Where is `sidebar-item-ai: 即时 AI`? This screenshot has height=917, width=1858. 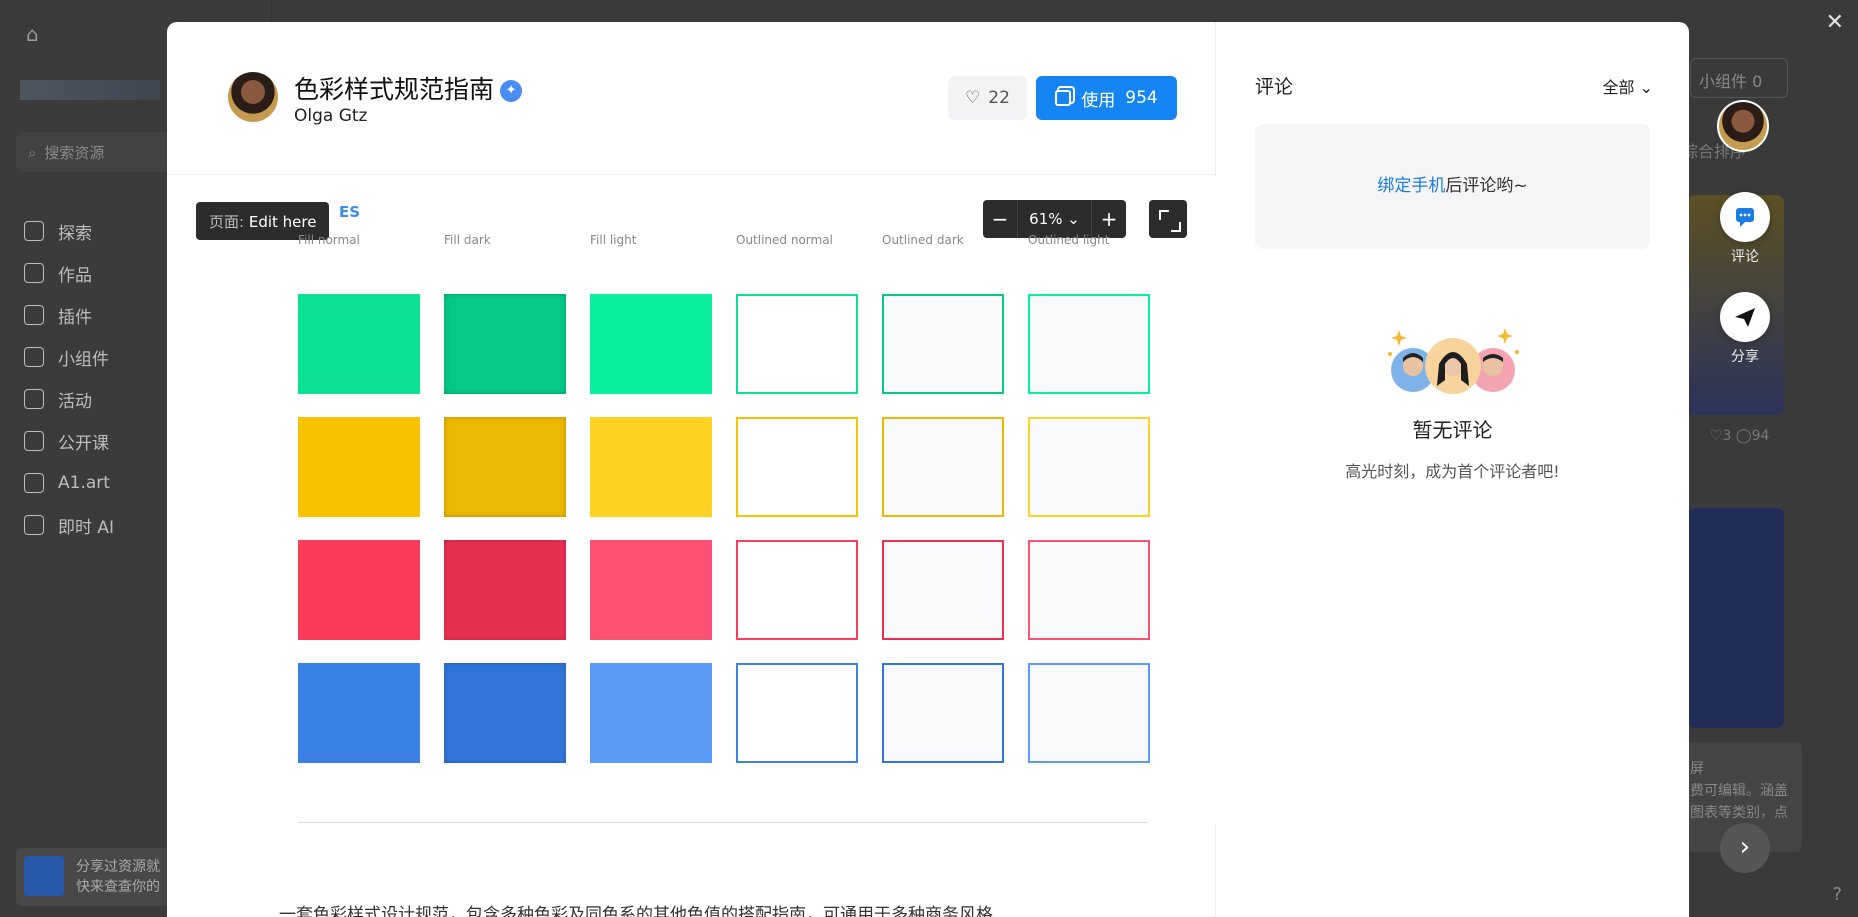
sidebar-item-ai: 即时 AI is located at coordinates (69, 525).